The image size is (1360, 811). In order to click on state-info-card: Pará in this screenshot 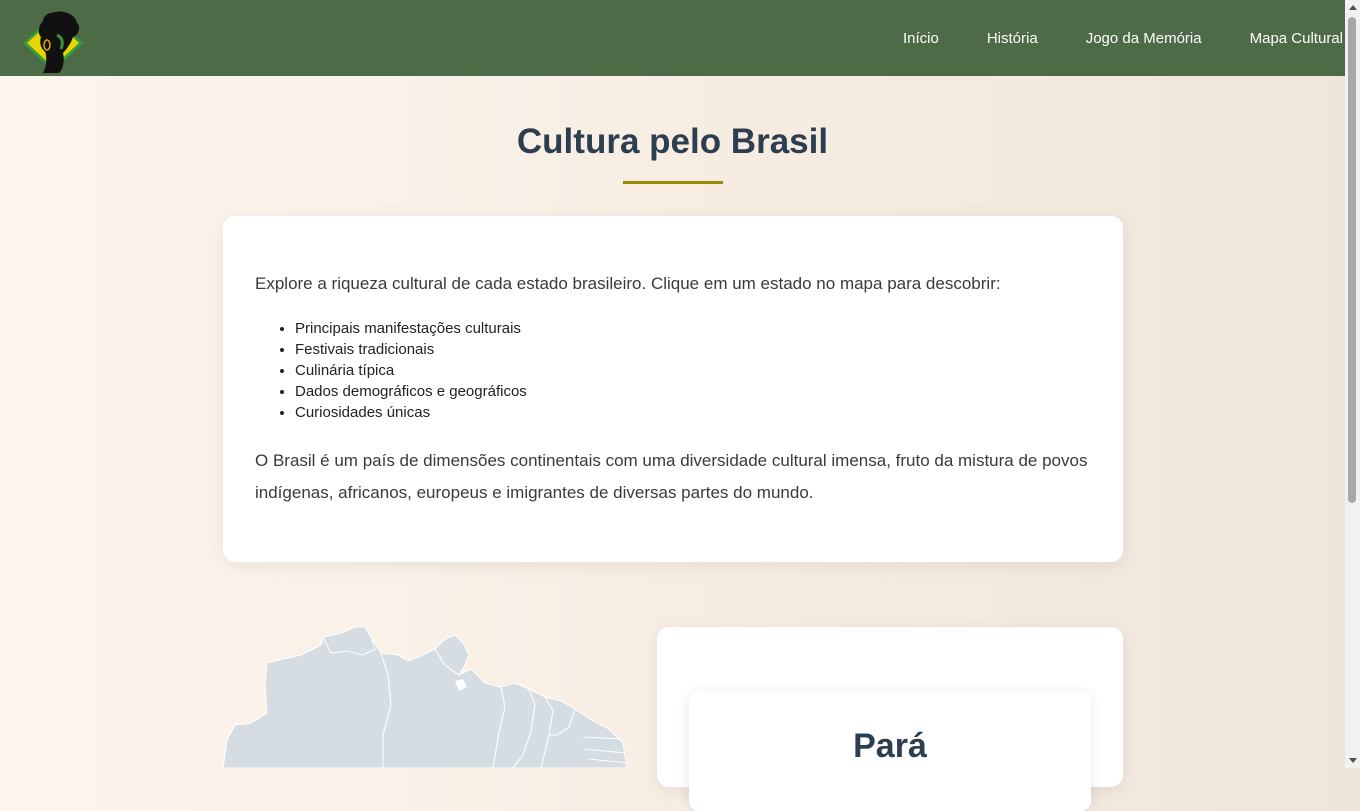, I will do `click(890, 719)`.